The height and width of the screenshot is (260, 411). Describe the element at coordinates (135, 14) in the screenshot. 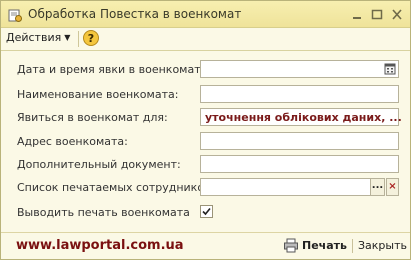

I see `window-title: Обработка Повестка в военкомат` at that location.